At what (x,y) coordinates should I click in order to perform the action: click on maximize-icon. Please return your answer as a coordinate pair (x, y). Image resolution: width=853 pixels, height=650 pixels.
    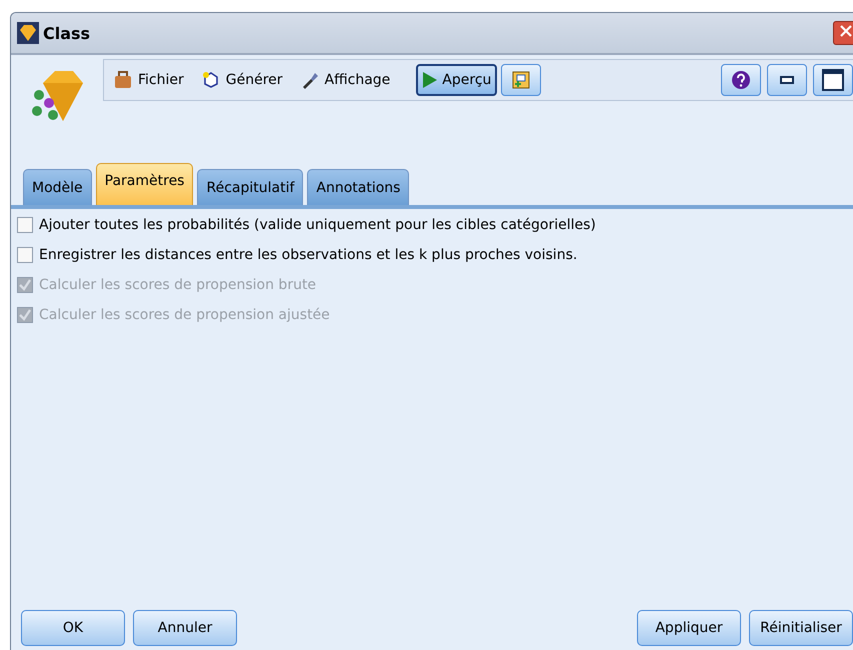
    Looking at the image, I should click on (833, 80).